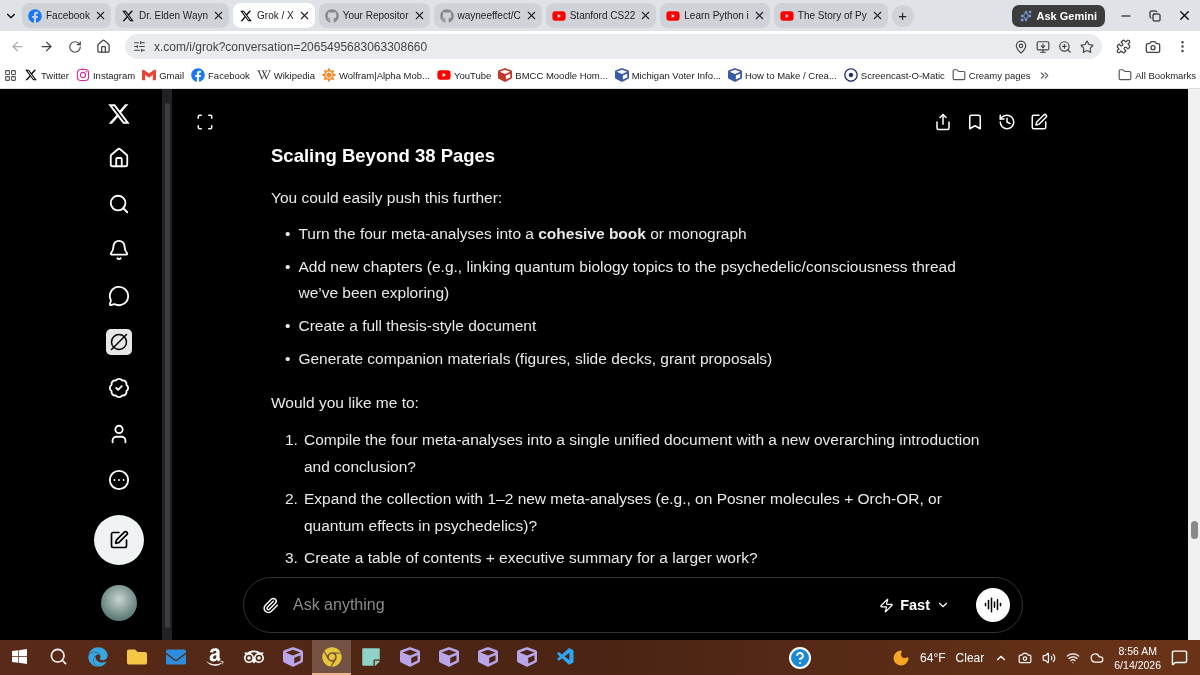 The width and height of the screenshot is (1200, 675). Describe the element at coordinates (274, 15) in the screenshot. I see `browser-tab: Grok / X` at that location.